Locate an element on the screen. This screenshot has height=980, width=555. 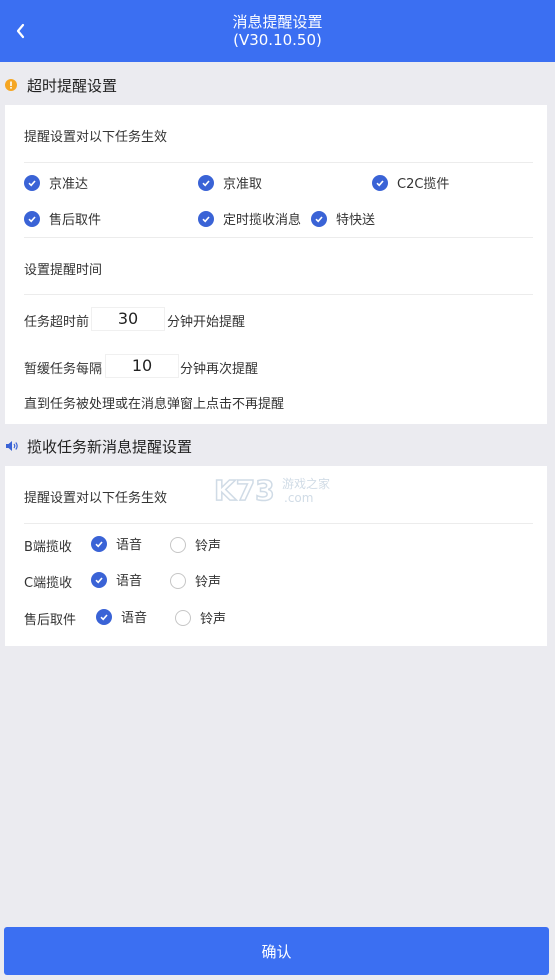
speaker-icon is located at coordinates (12, 446).